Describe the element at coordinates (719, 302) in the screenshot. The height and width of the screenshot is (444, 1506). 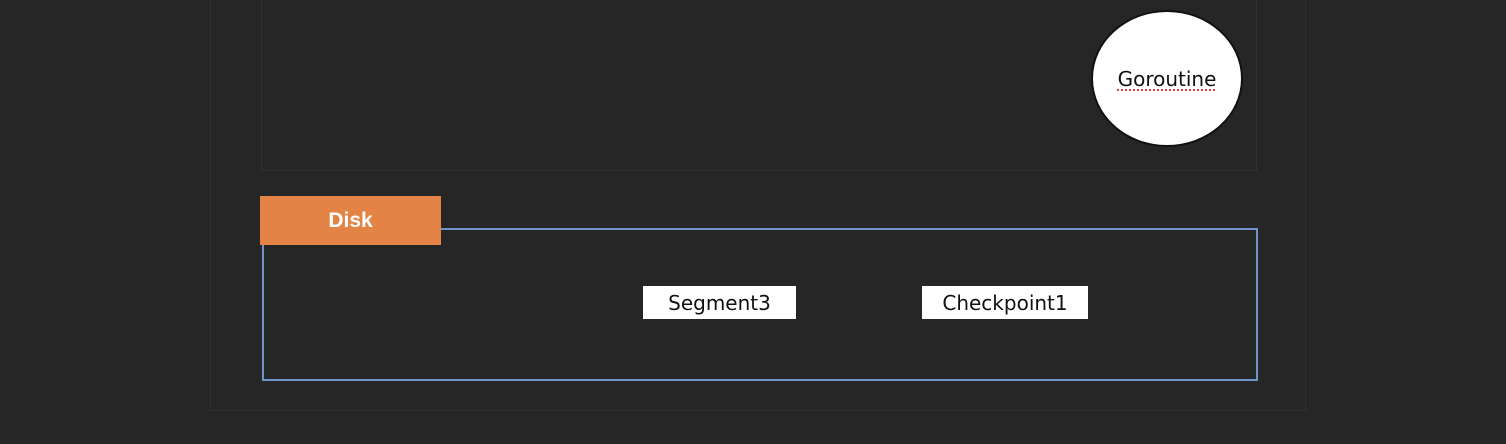
I see `segment3-box: Segment3` at that location.